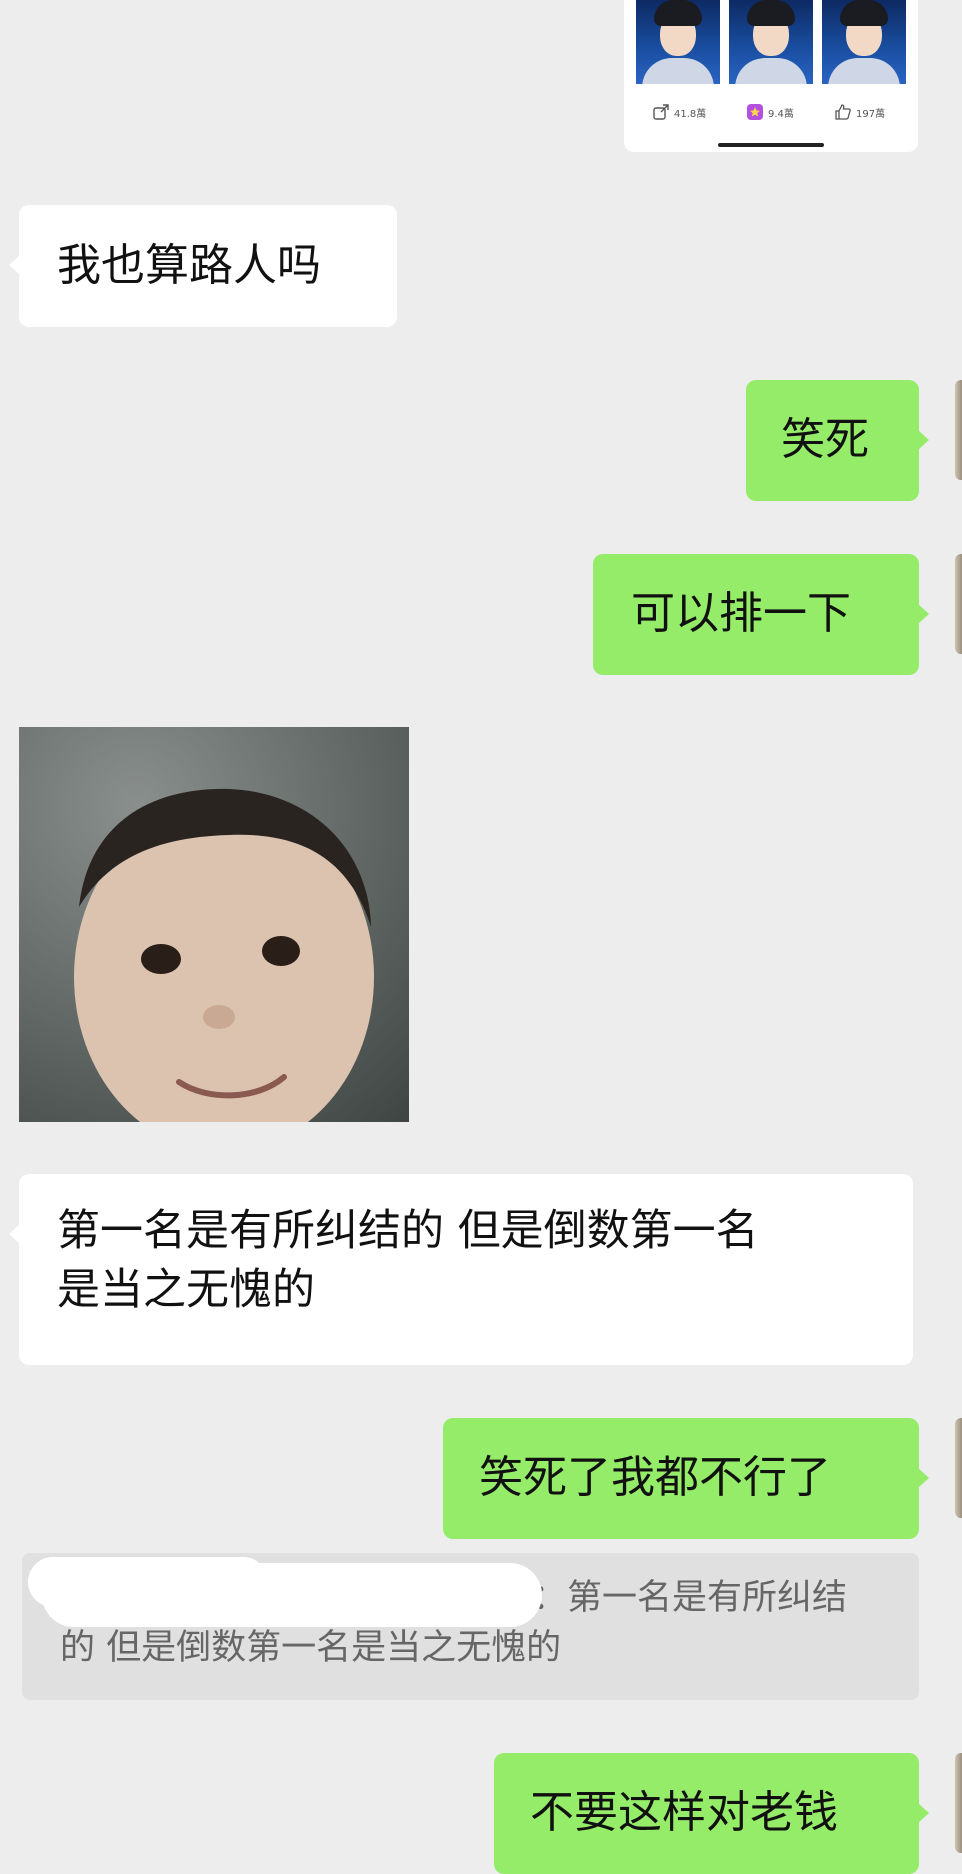  I want to click on like-stat: 197萬, so click(859, 112).